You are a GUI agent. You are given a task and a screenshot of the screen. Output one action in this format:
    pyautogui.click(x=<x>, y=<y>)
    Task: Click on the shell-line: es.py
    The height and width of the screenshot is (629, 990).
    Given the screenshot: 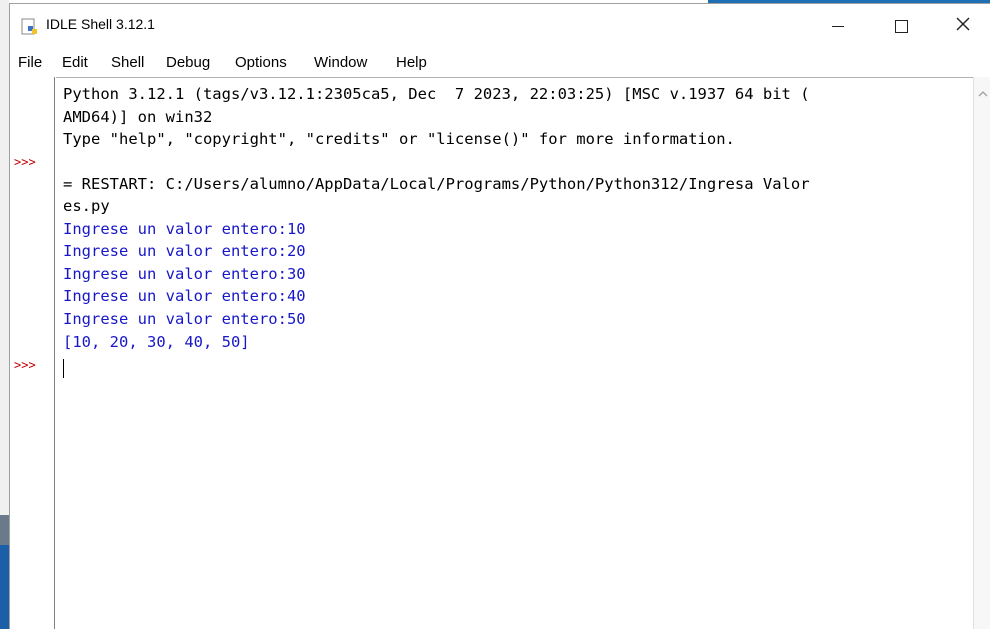 What is the action you would take?
    pyautogui.click(x=86, y=206)
    